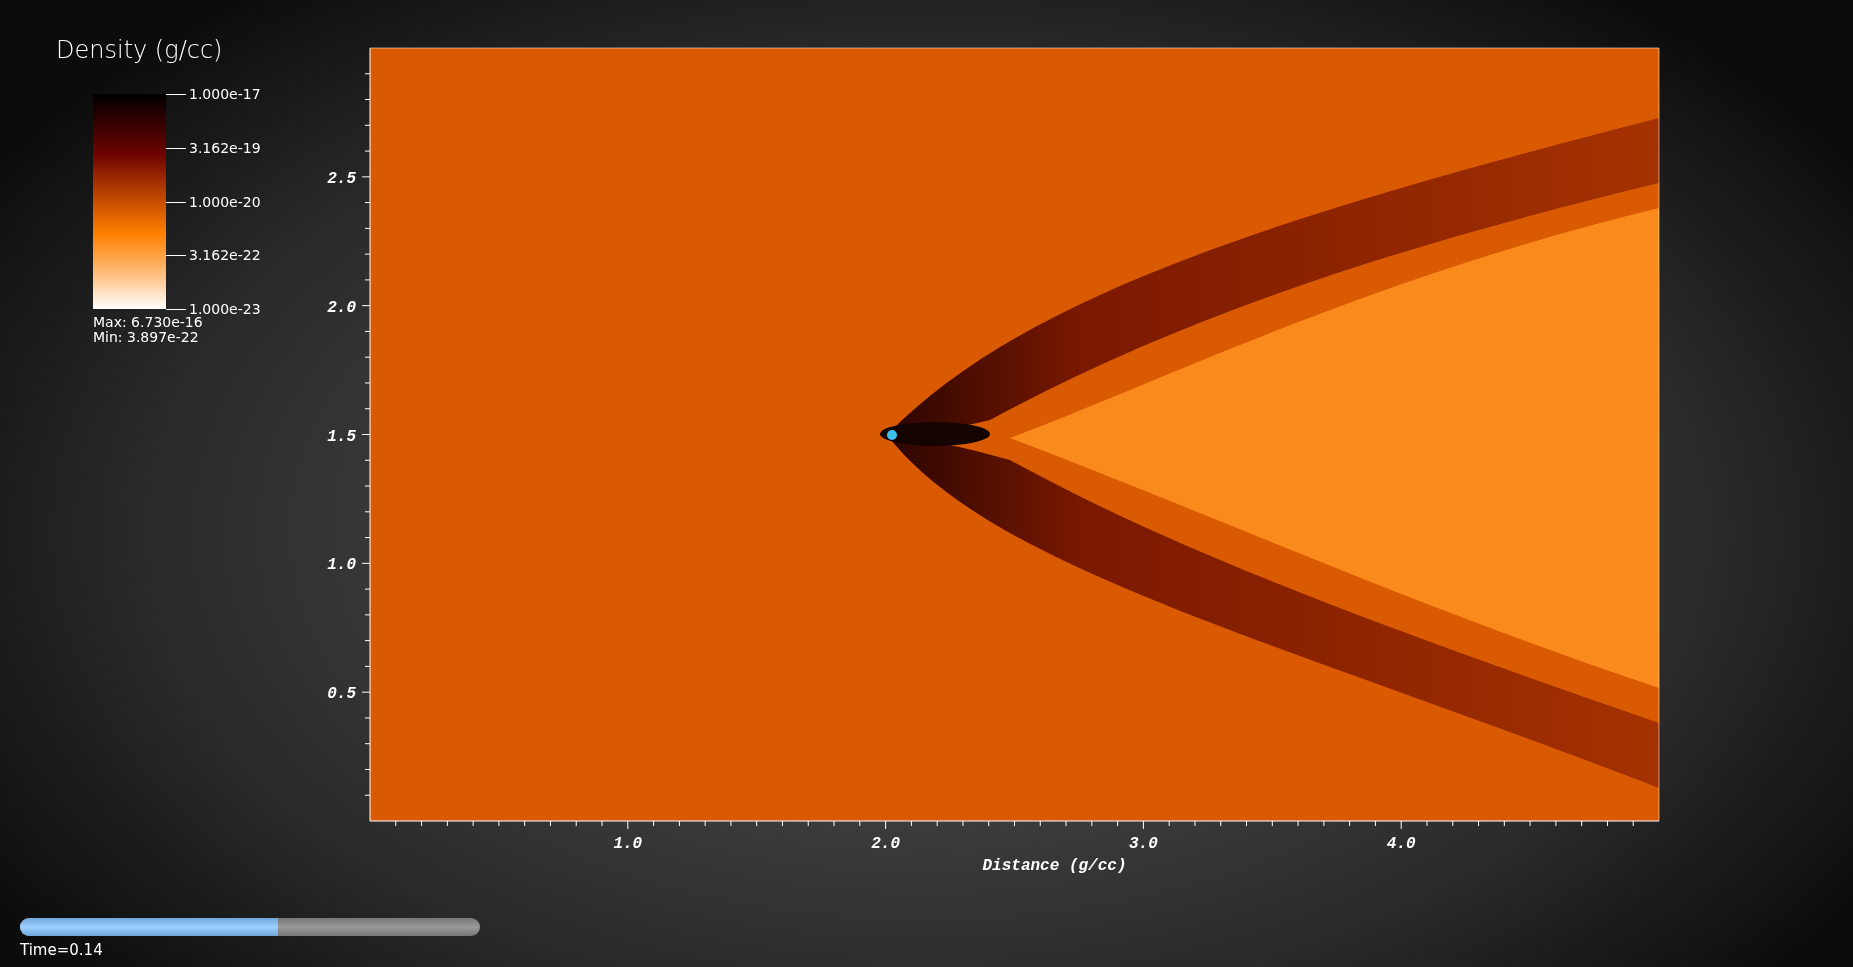 Image resolution: width=1853 pixels, height=967 pixels. What do you see at coordinates (146, 337) in the screenshot?
I see `min-value: Min: 3.897e-22` at bounding box center [146, 337].